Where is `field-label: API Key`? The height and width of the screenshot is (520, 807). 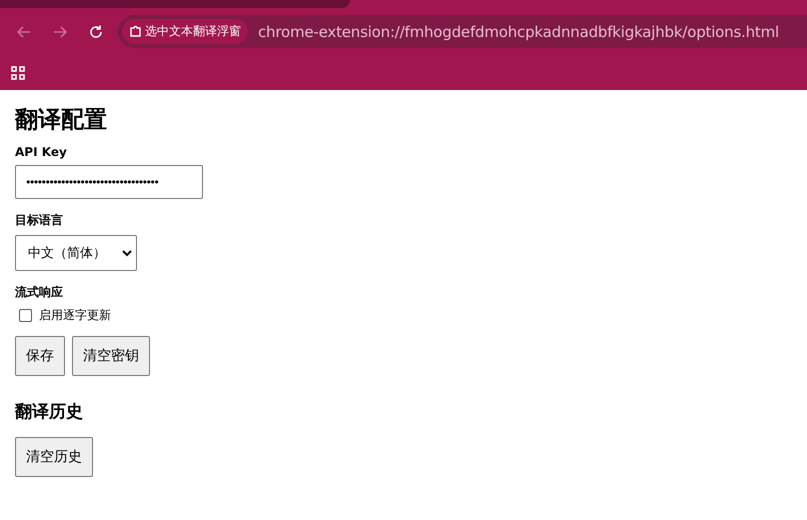 field-label: API Key is located at coordinates (41, 152).